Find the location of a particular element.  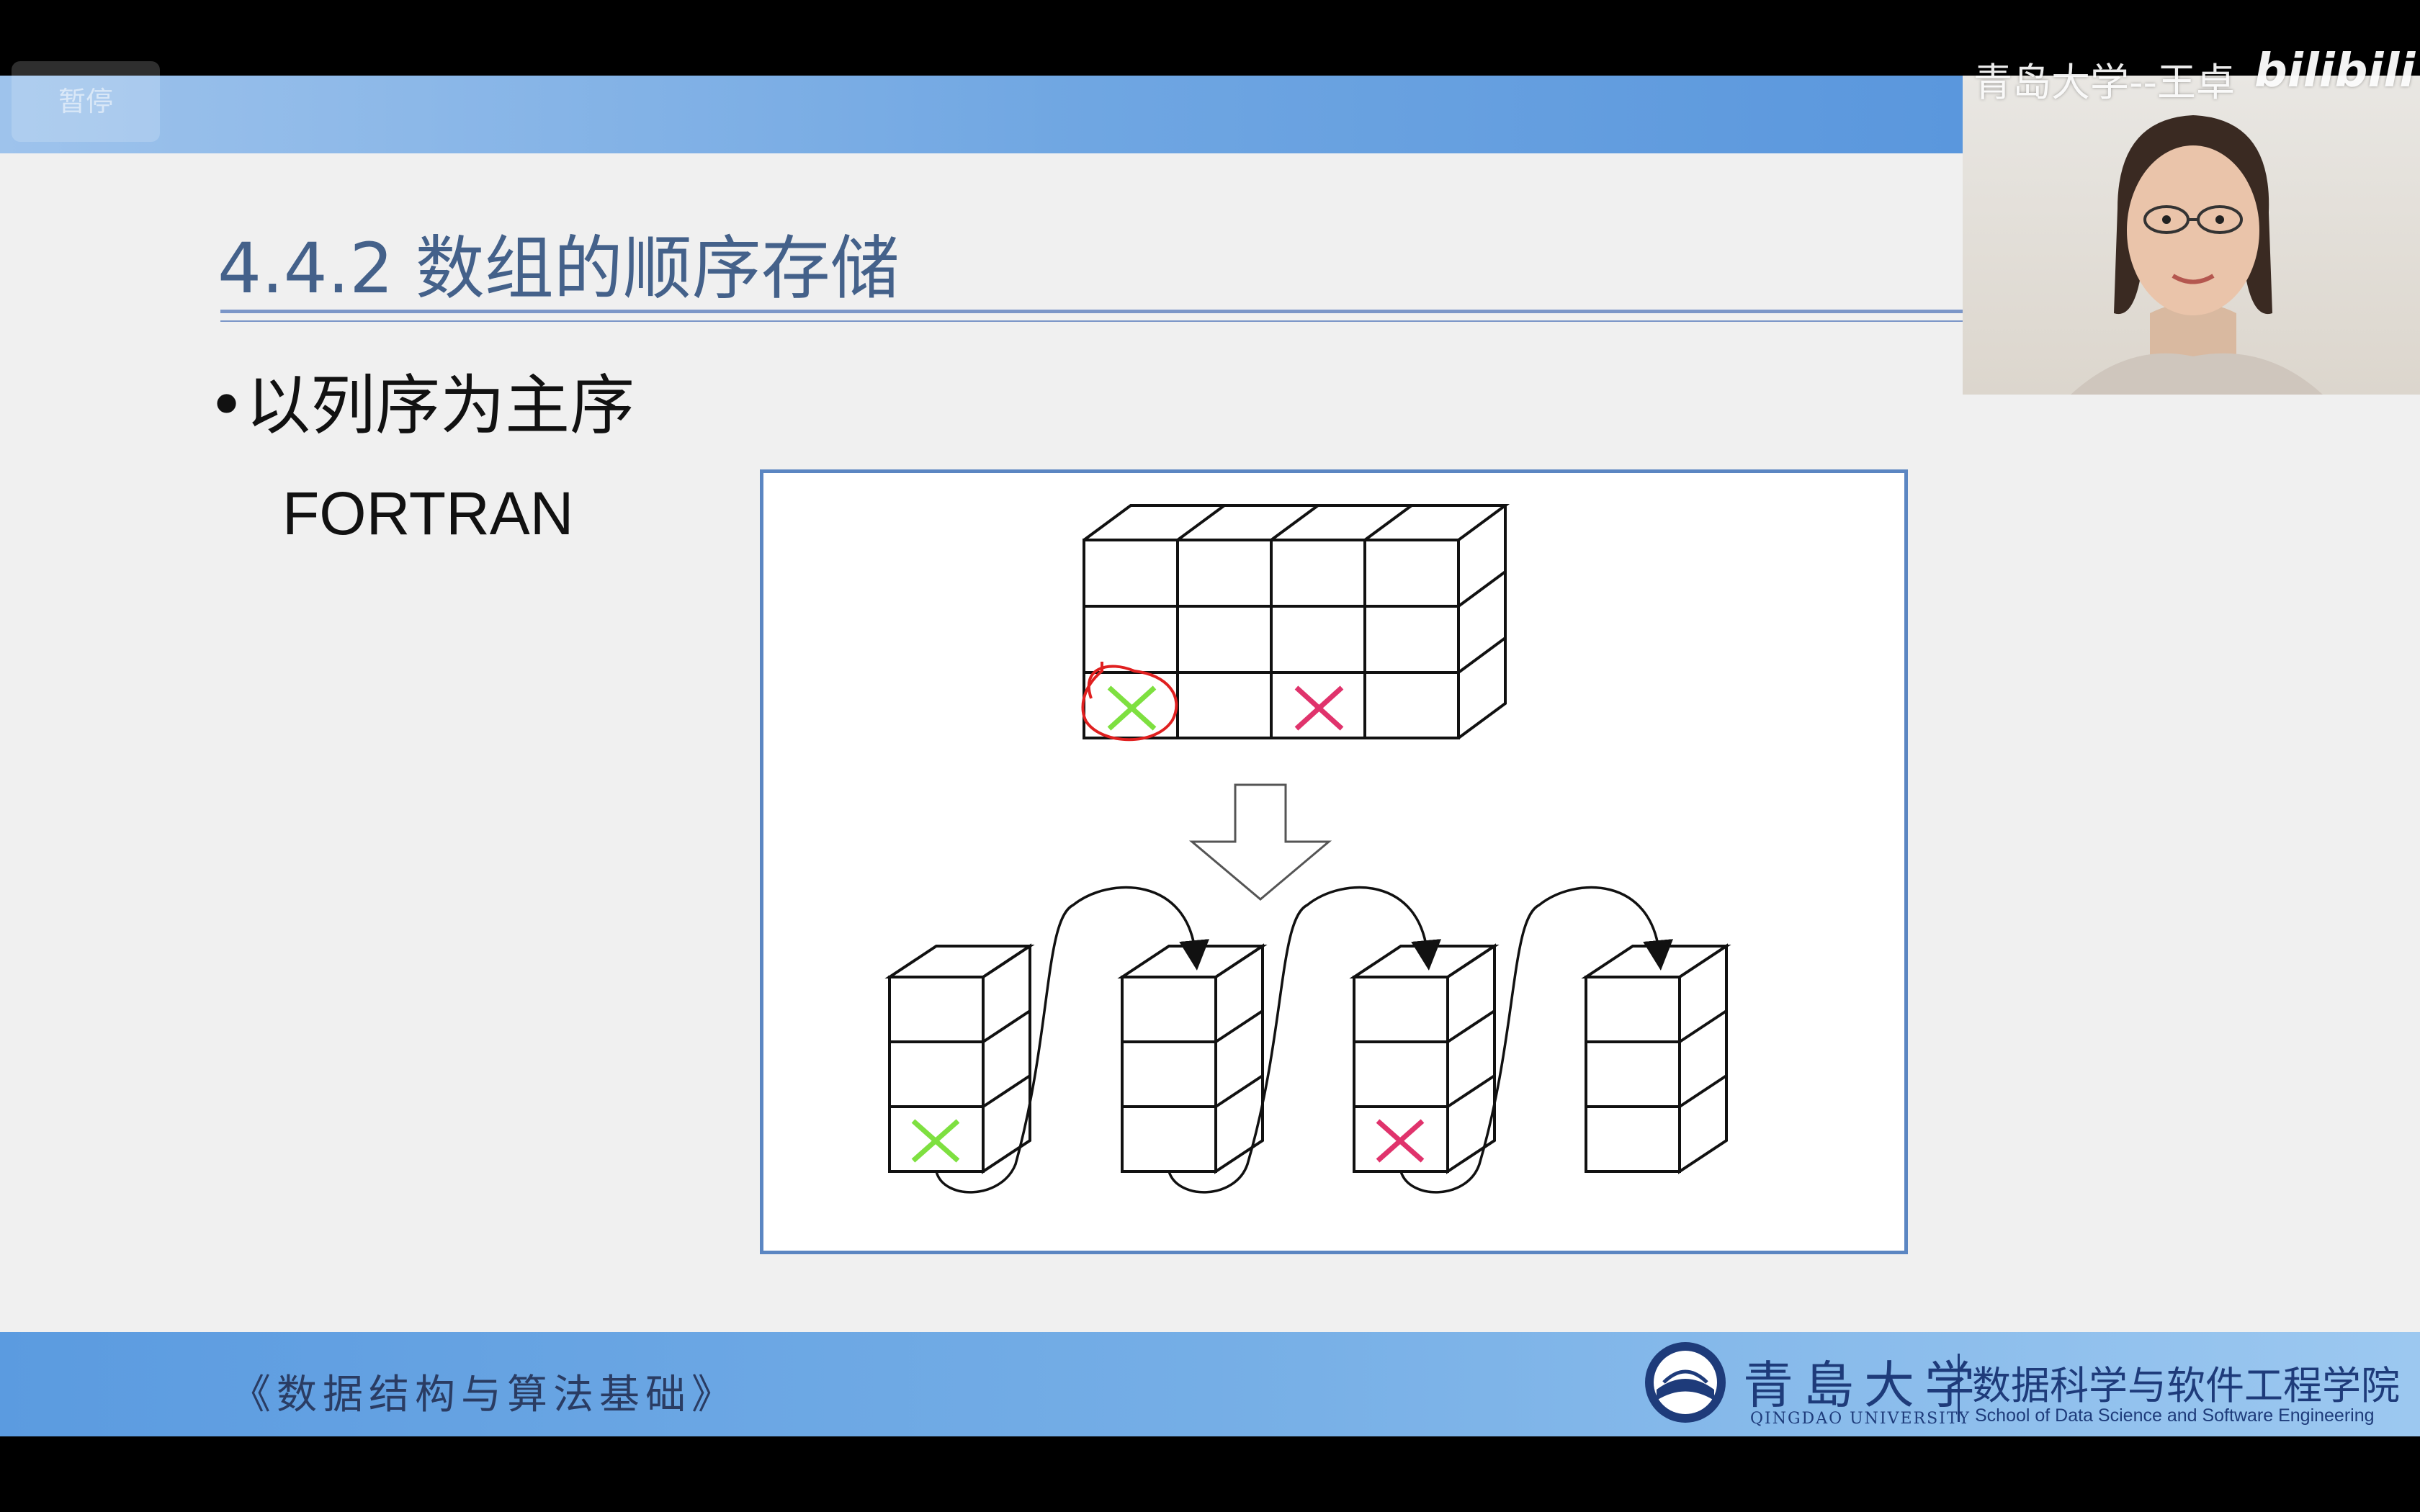

title-underline-thin is located at coordinates (1091, 321).